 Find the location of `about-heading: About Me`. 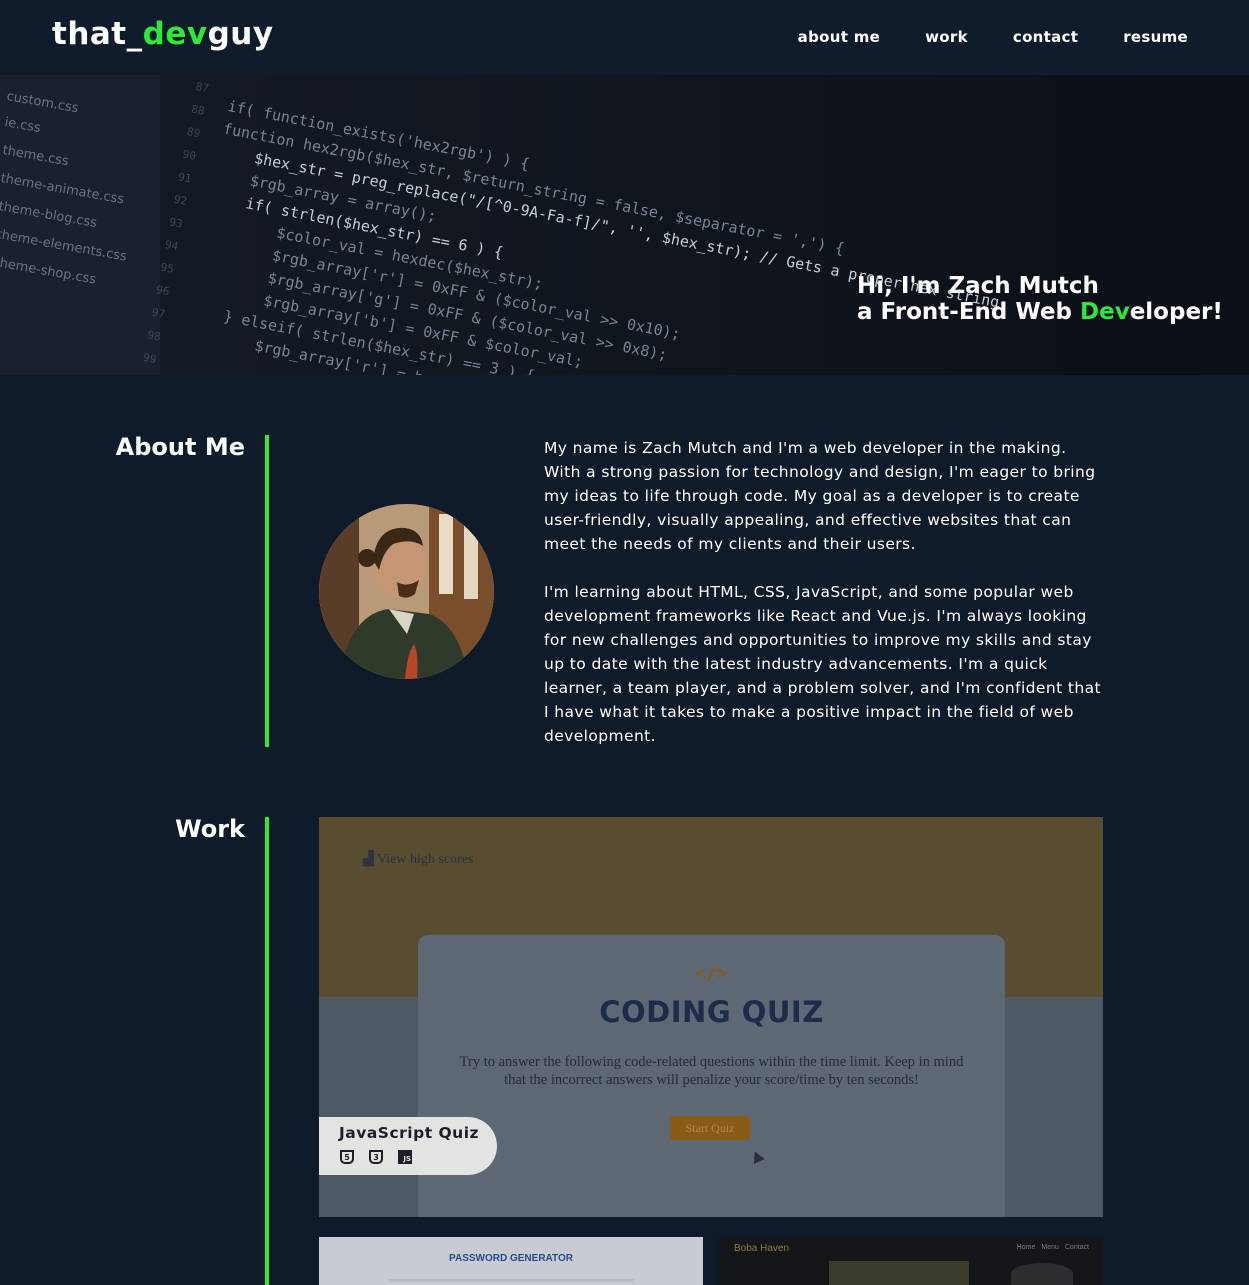

about-heading: About Me is located at coordinates (180, 447).